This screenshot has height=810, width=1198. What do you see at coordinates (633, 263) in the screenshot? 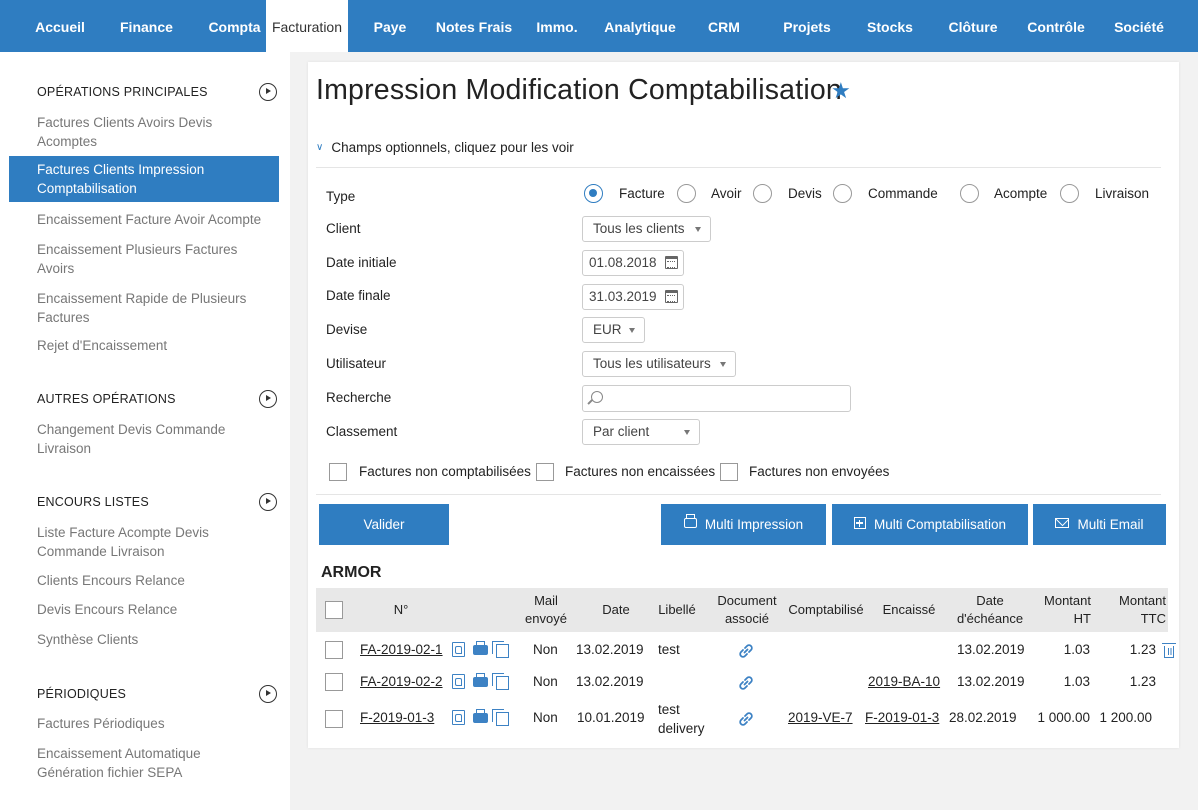
I see `date-start-input: 01.08.2018` at bounding box center [633, 263].